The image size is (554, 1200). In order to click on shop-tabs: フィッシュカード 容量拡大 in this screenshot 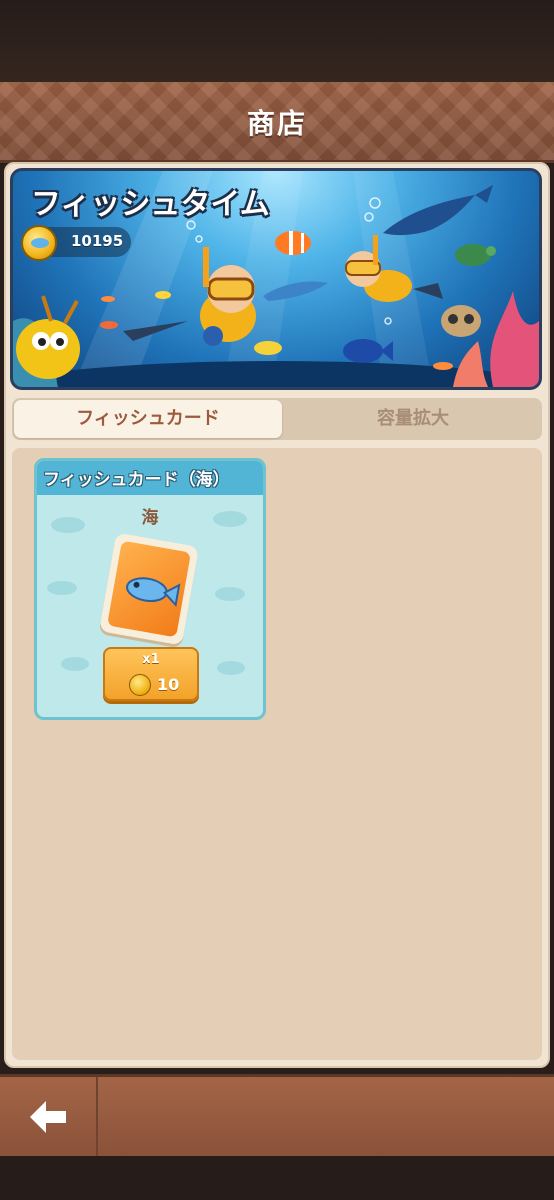, I will do `click(277, 419)`.